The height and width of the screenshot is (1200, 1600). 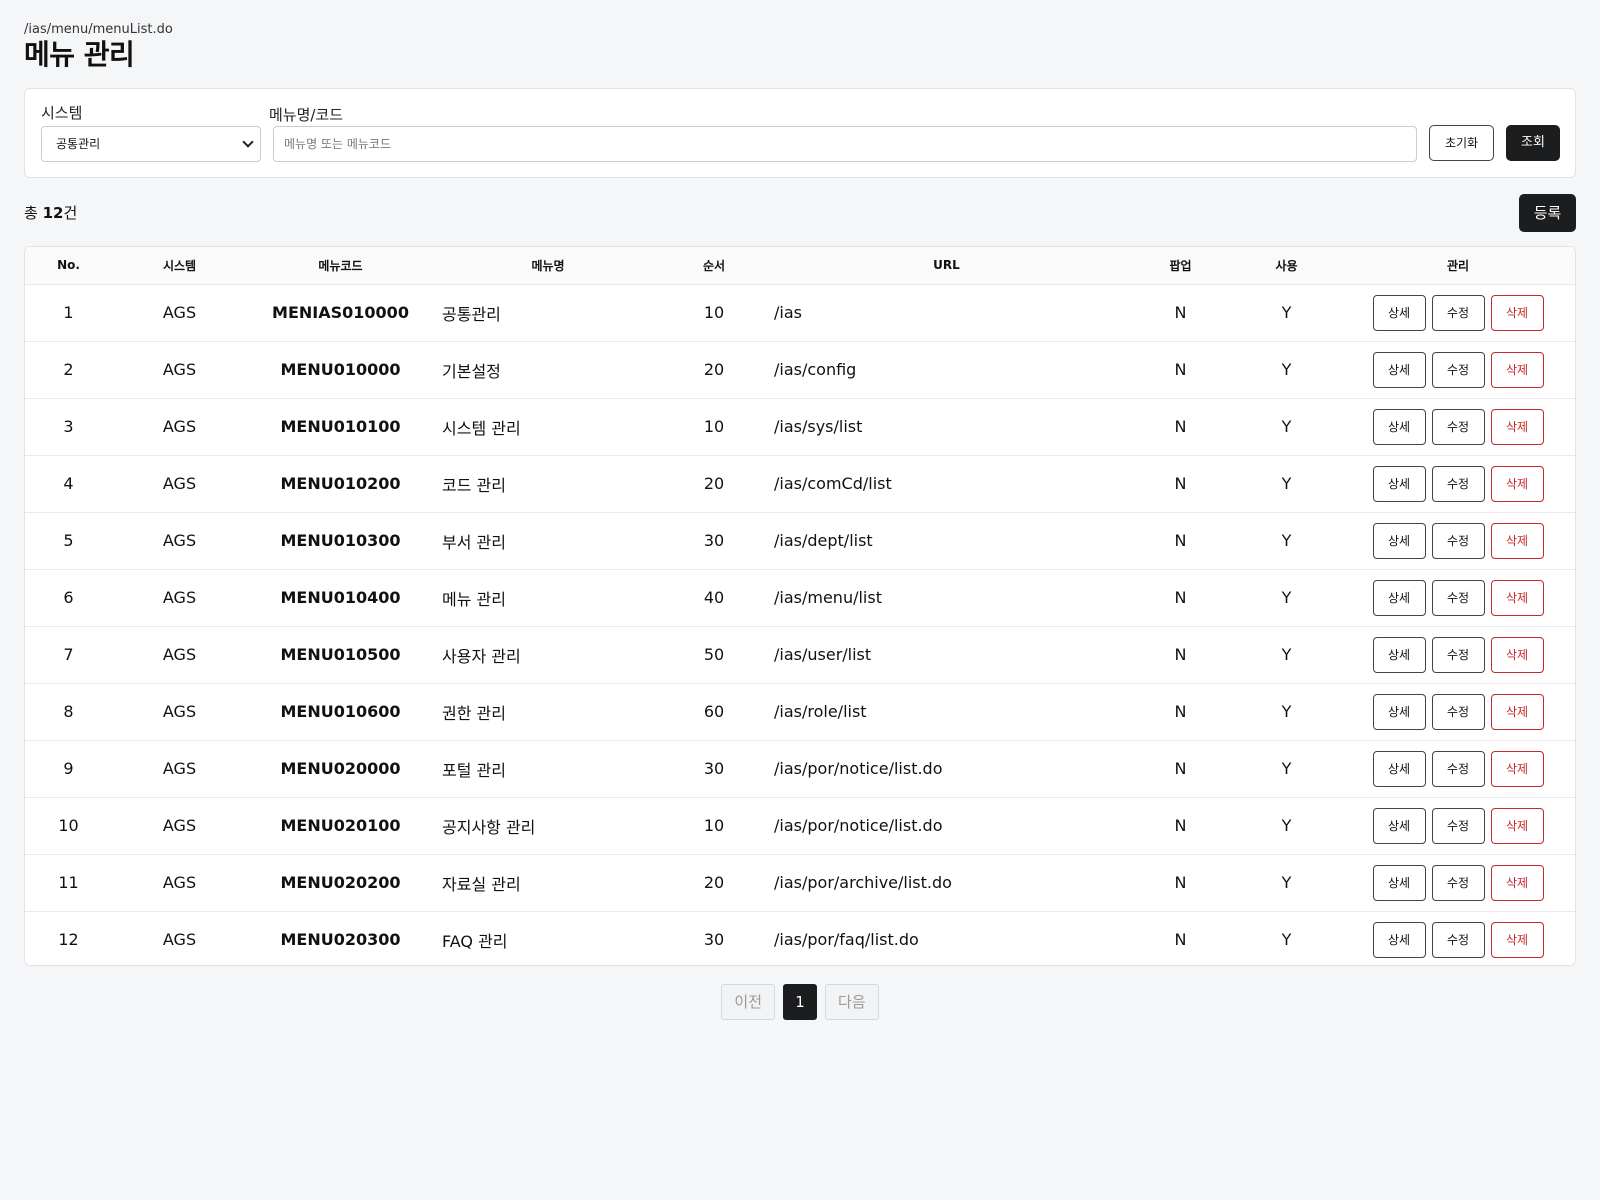 What do you see at coordinates (714, 825) in the screenshot?
I see `cell-order: 10` at bounding box center [714, 825].